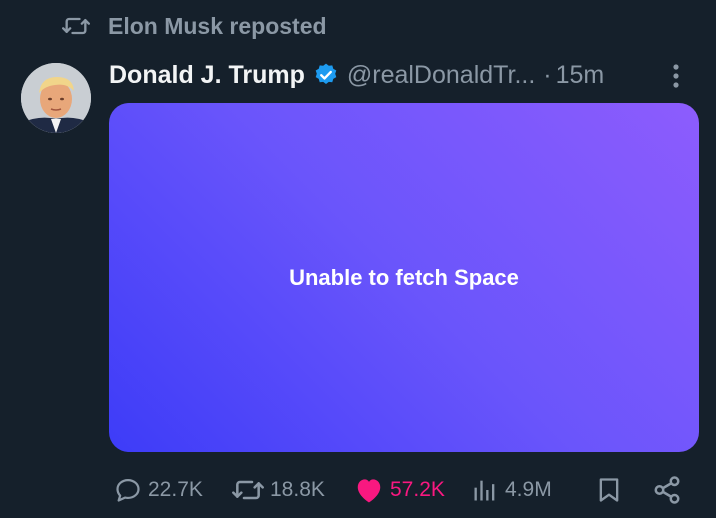  Describe the element at coordinates (369, 491) in the screenshot. I see `heart-icon` at that location.